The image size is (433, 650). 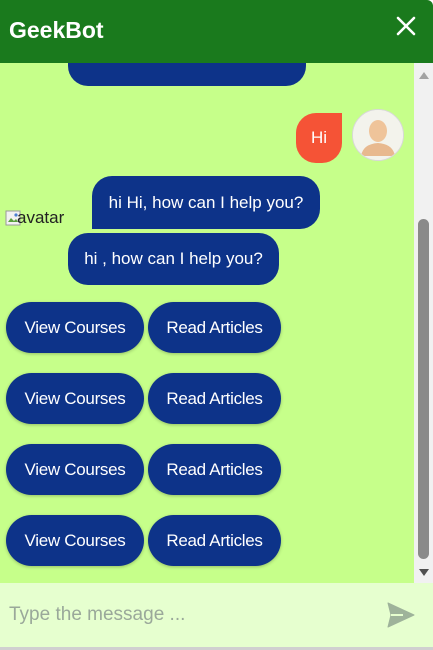 What do you see at coordinates (185, 615) in the screenshot?
I see `message-input` at bounding box center [185, 615].